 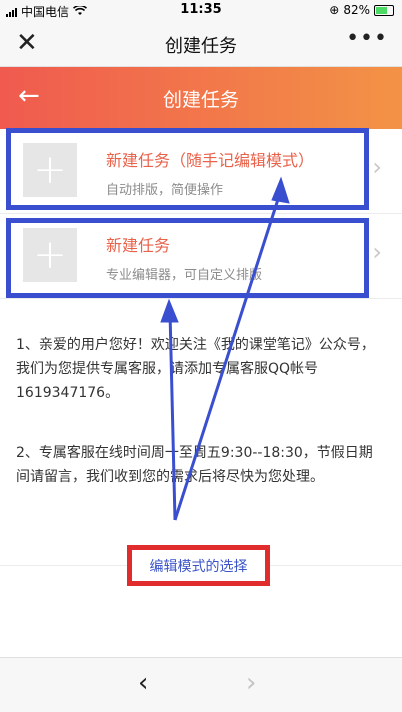 I want to click on option-description: 自动排版，简便操作, so click(x=165, y=190).